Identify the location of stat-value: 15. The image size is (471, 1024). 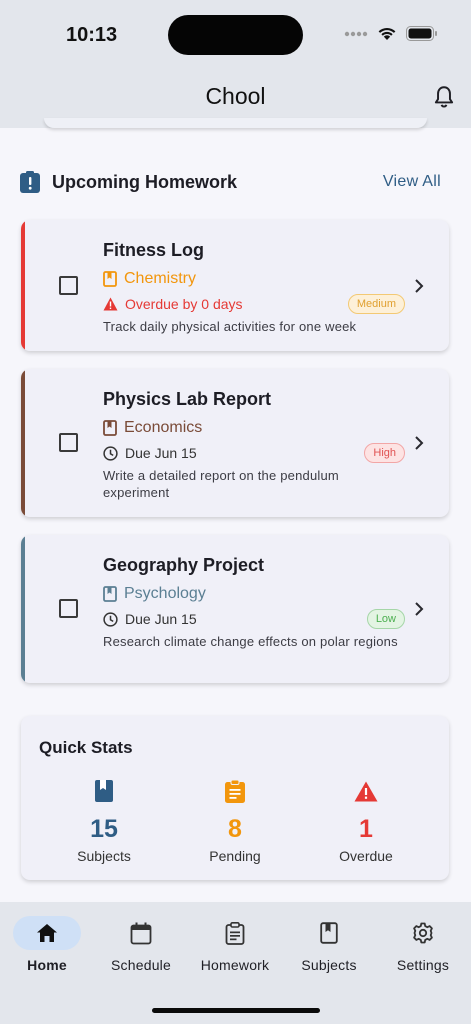
(104, 829).